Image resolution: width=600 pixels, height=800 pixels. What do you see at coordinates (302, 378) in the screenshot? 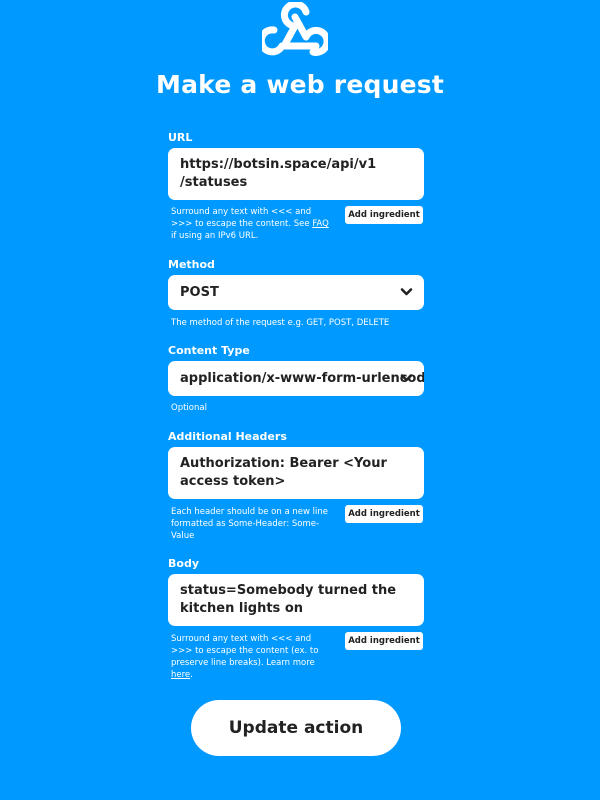
I see `content-type-selected-value: application/x-www-form-urlencoded` at bounding box center [302, 378].